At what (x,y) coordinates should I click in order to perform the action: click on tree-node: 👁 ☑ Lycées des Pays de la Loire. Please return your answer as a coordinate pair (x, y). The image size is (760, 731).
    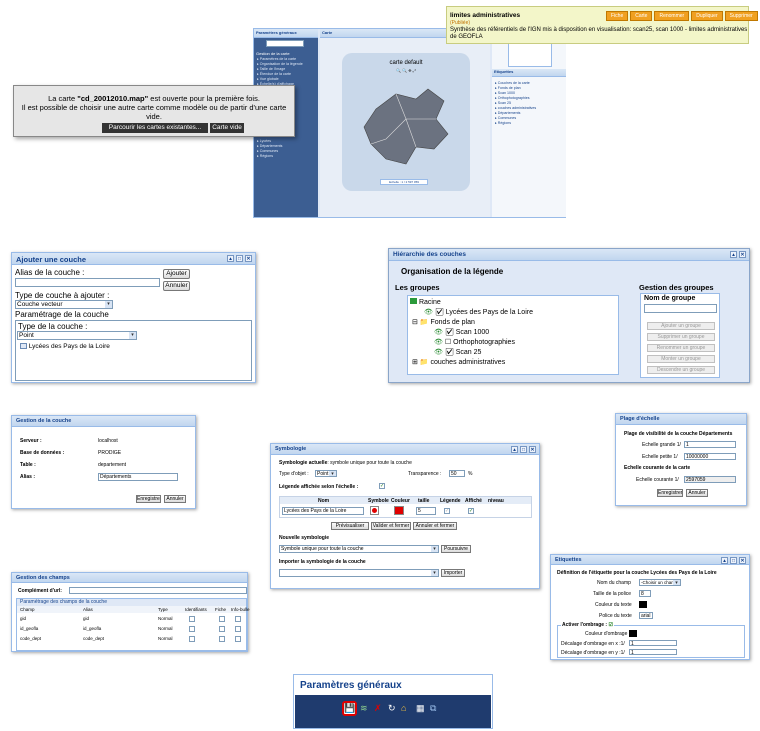
    Looking at the image, I should click on (478, 312).